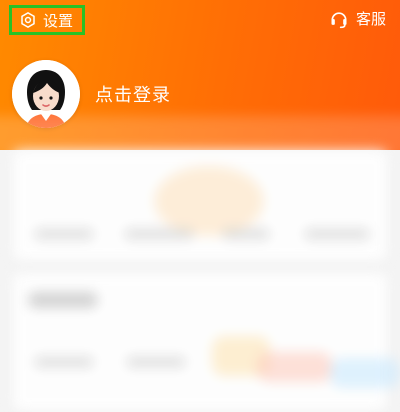 The width and height of the screenshot is (400, 412). I want to click on settings-label: 设置, so click(58, 20).